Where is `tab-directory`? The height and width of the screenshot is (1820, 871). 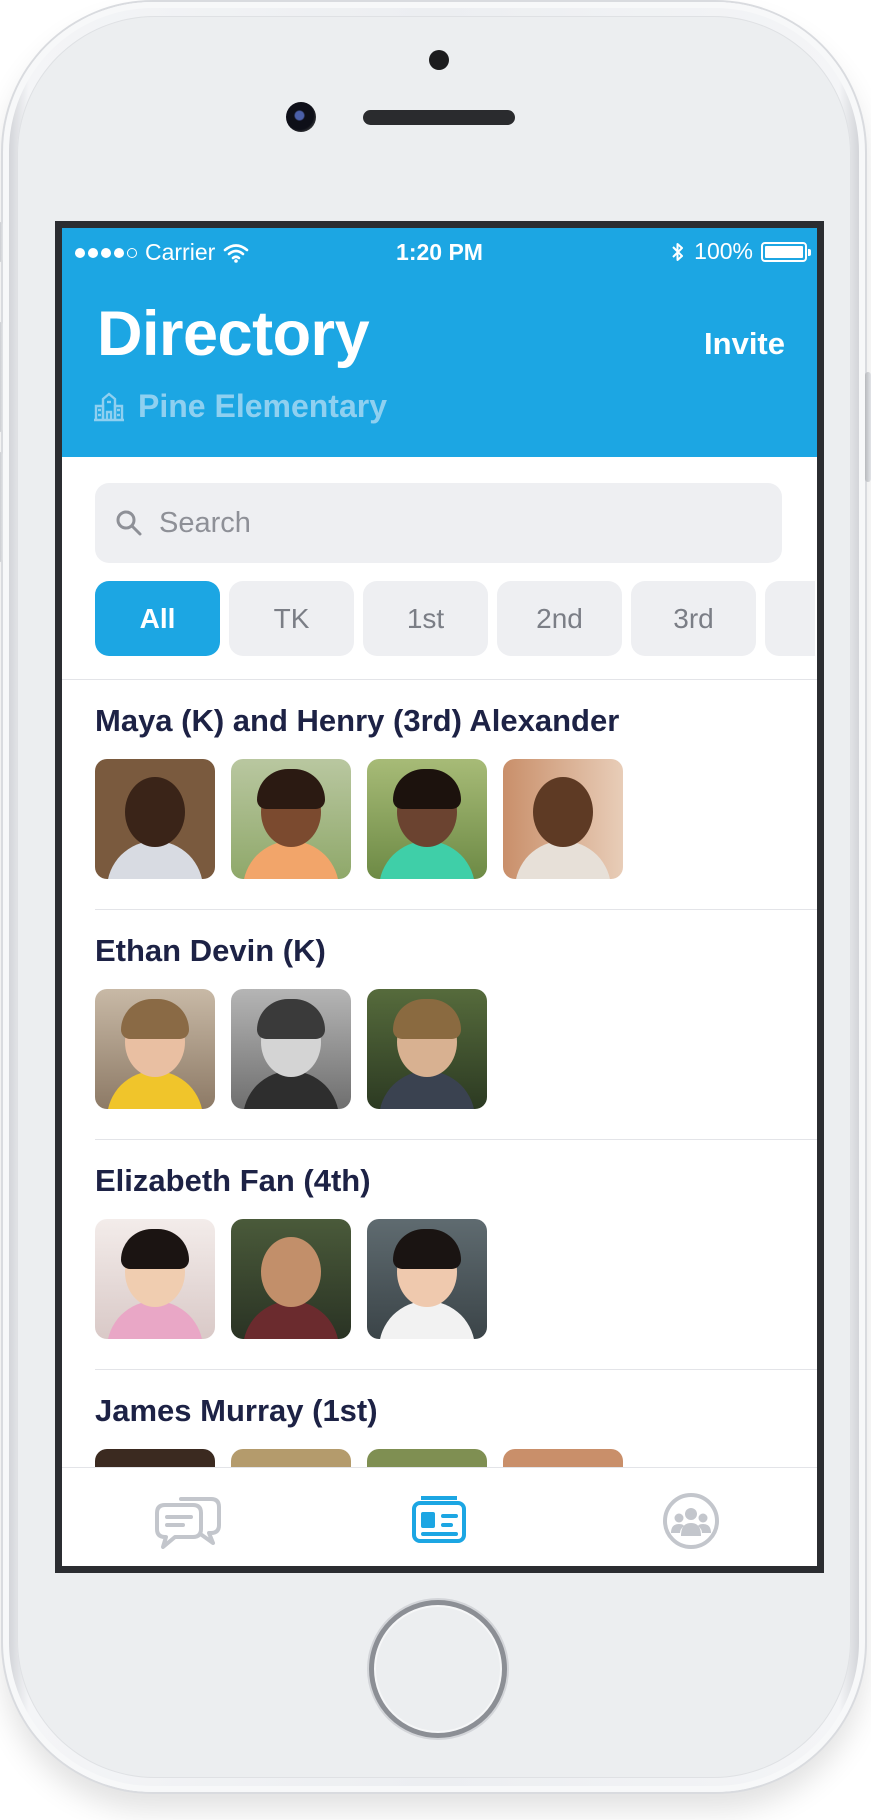
tab-directory is located at coordinates (439, 1521).